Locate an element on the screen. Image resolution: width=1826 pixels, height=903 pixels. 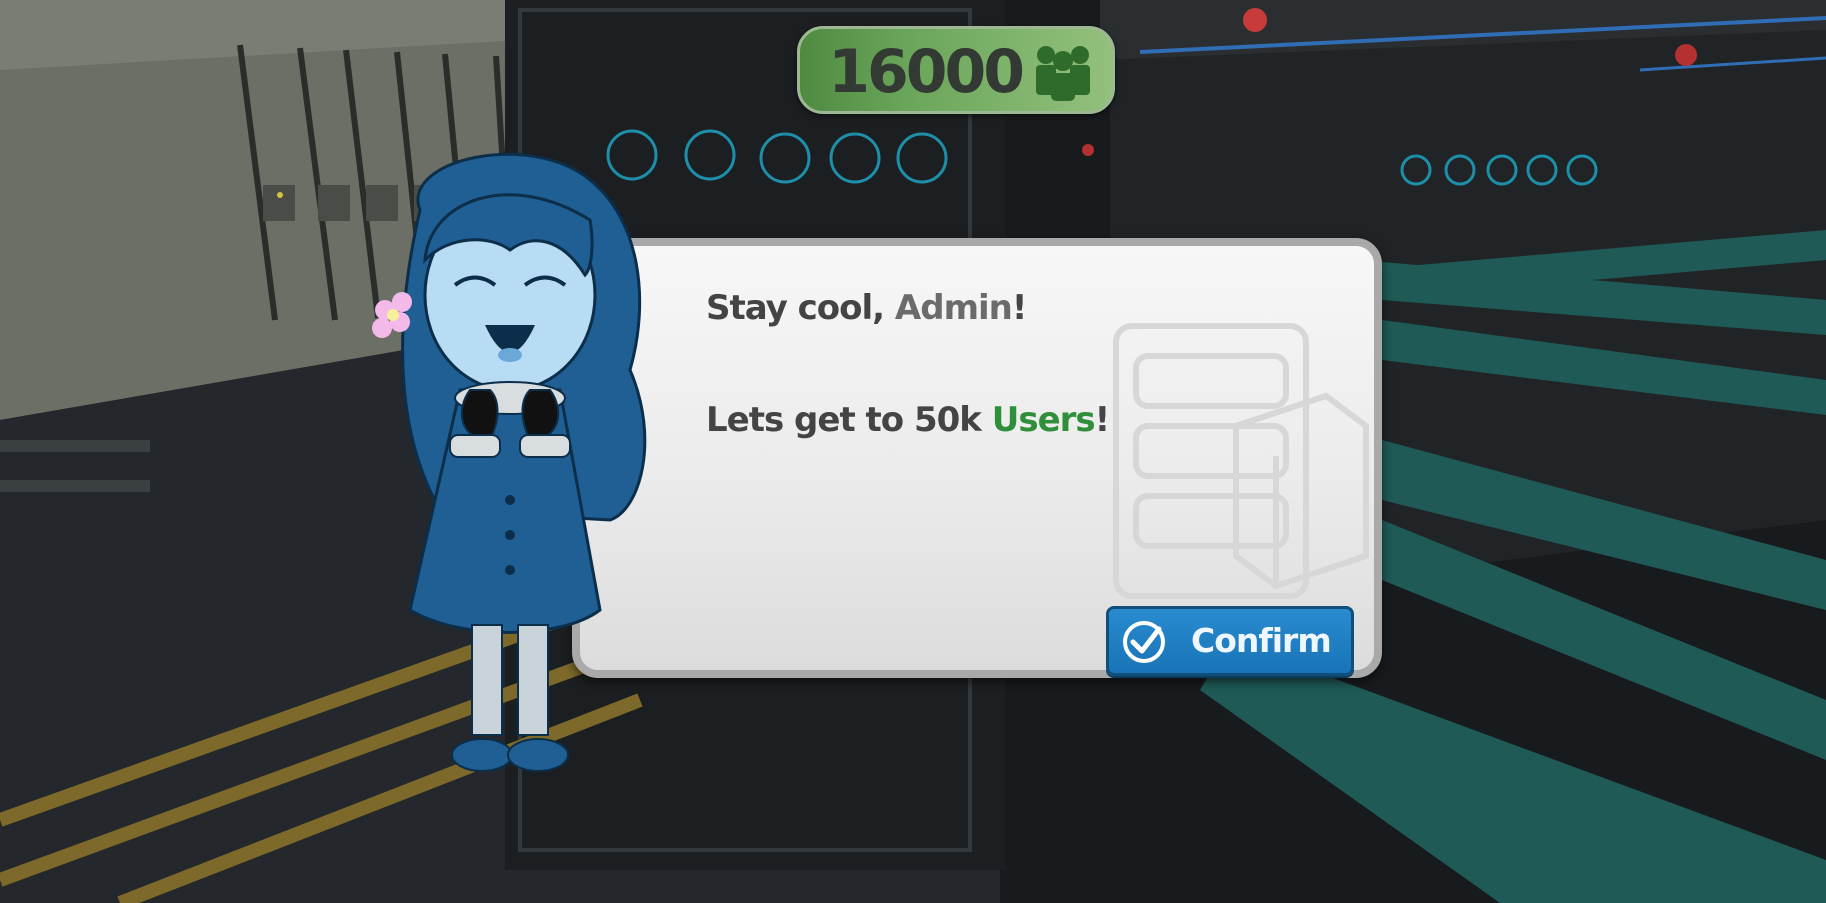
goal-suffix: ! is located at coordinates (1102, 420).